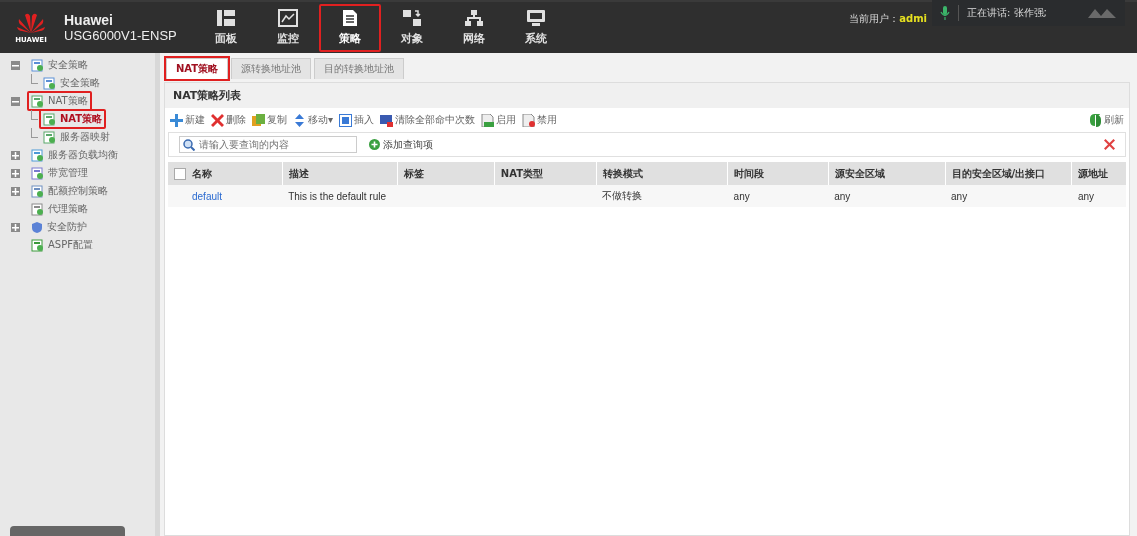 This screenshot has width=1137, height=536. I want to click on insert-icon, so click(346, 120).